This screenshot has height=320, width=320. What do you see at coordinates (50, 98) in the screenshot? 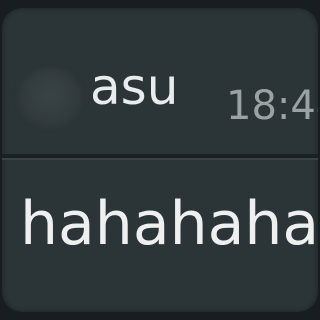
I see `avatar-icon` at bounding box center [50, 98].